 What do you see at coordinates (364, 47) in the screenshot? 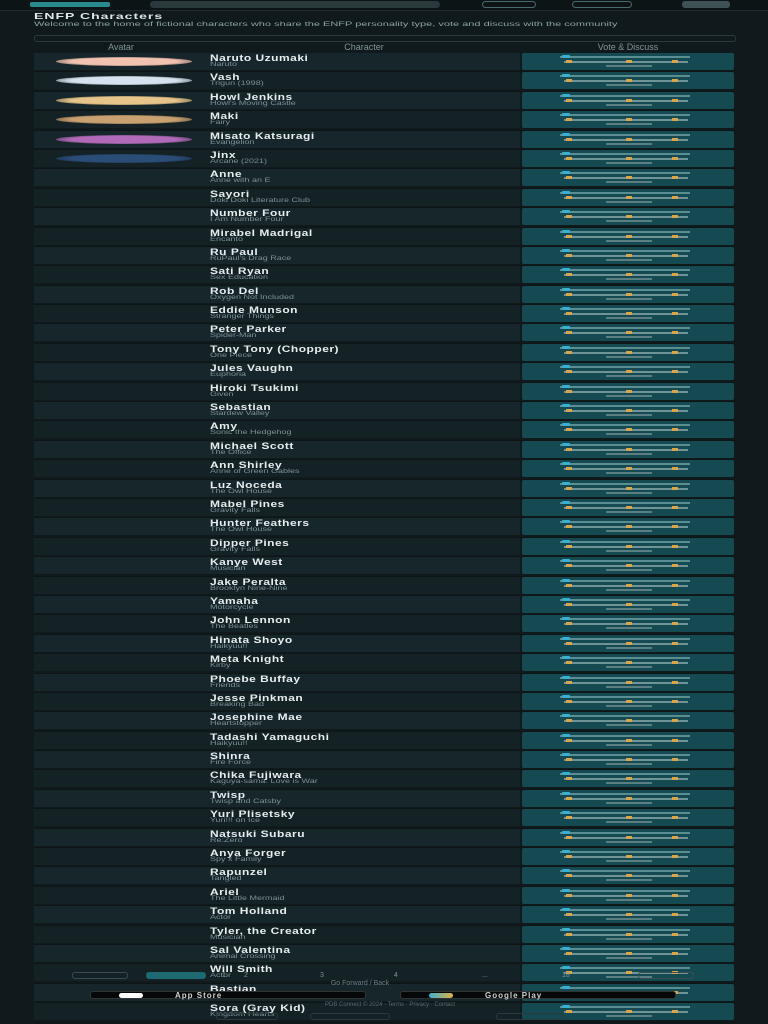
I see `column-header-character: Character` at bounding box center [364, 47].